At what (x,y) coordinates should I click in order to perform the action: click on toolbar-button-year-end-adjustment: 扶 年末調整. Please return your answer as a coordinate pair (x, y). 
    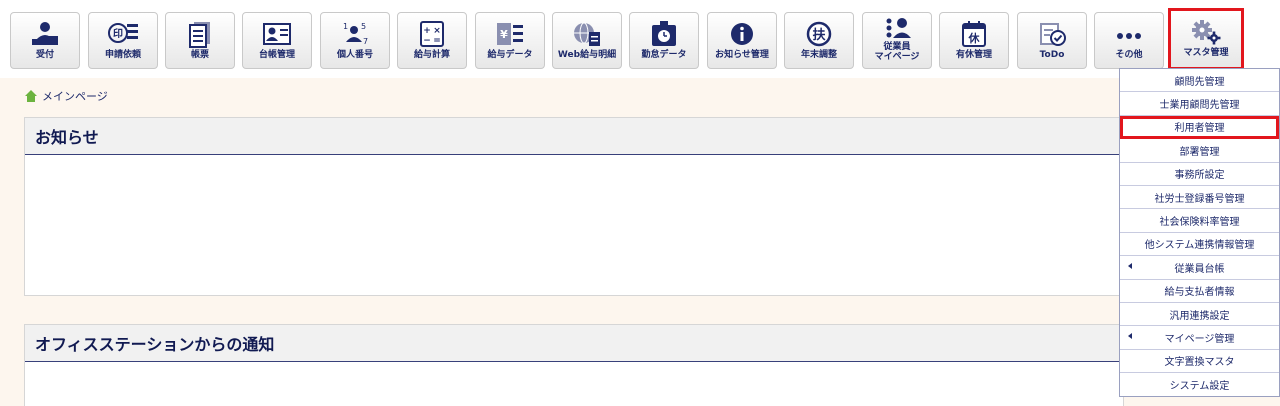
    Looking at the image, I should click on (819, 40).